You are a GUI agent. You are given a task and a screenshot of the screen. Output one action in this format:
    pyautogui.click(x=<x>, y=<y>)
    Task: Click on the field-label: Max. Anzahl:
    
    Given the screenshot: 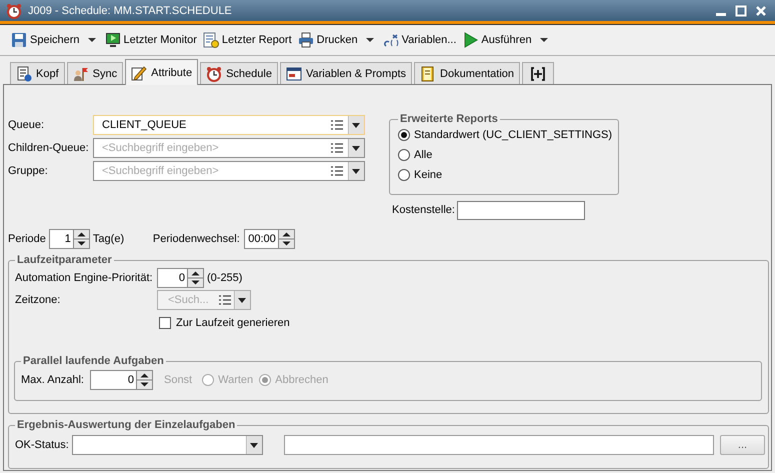 What is the action you would take?
    pyautogui.click(x=52, y=380)
    